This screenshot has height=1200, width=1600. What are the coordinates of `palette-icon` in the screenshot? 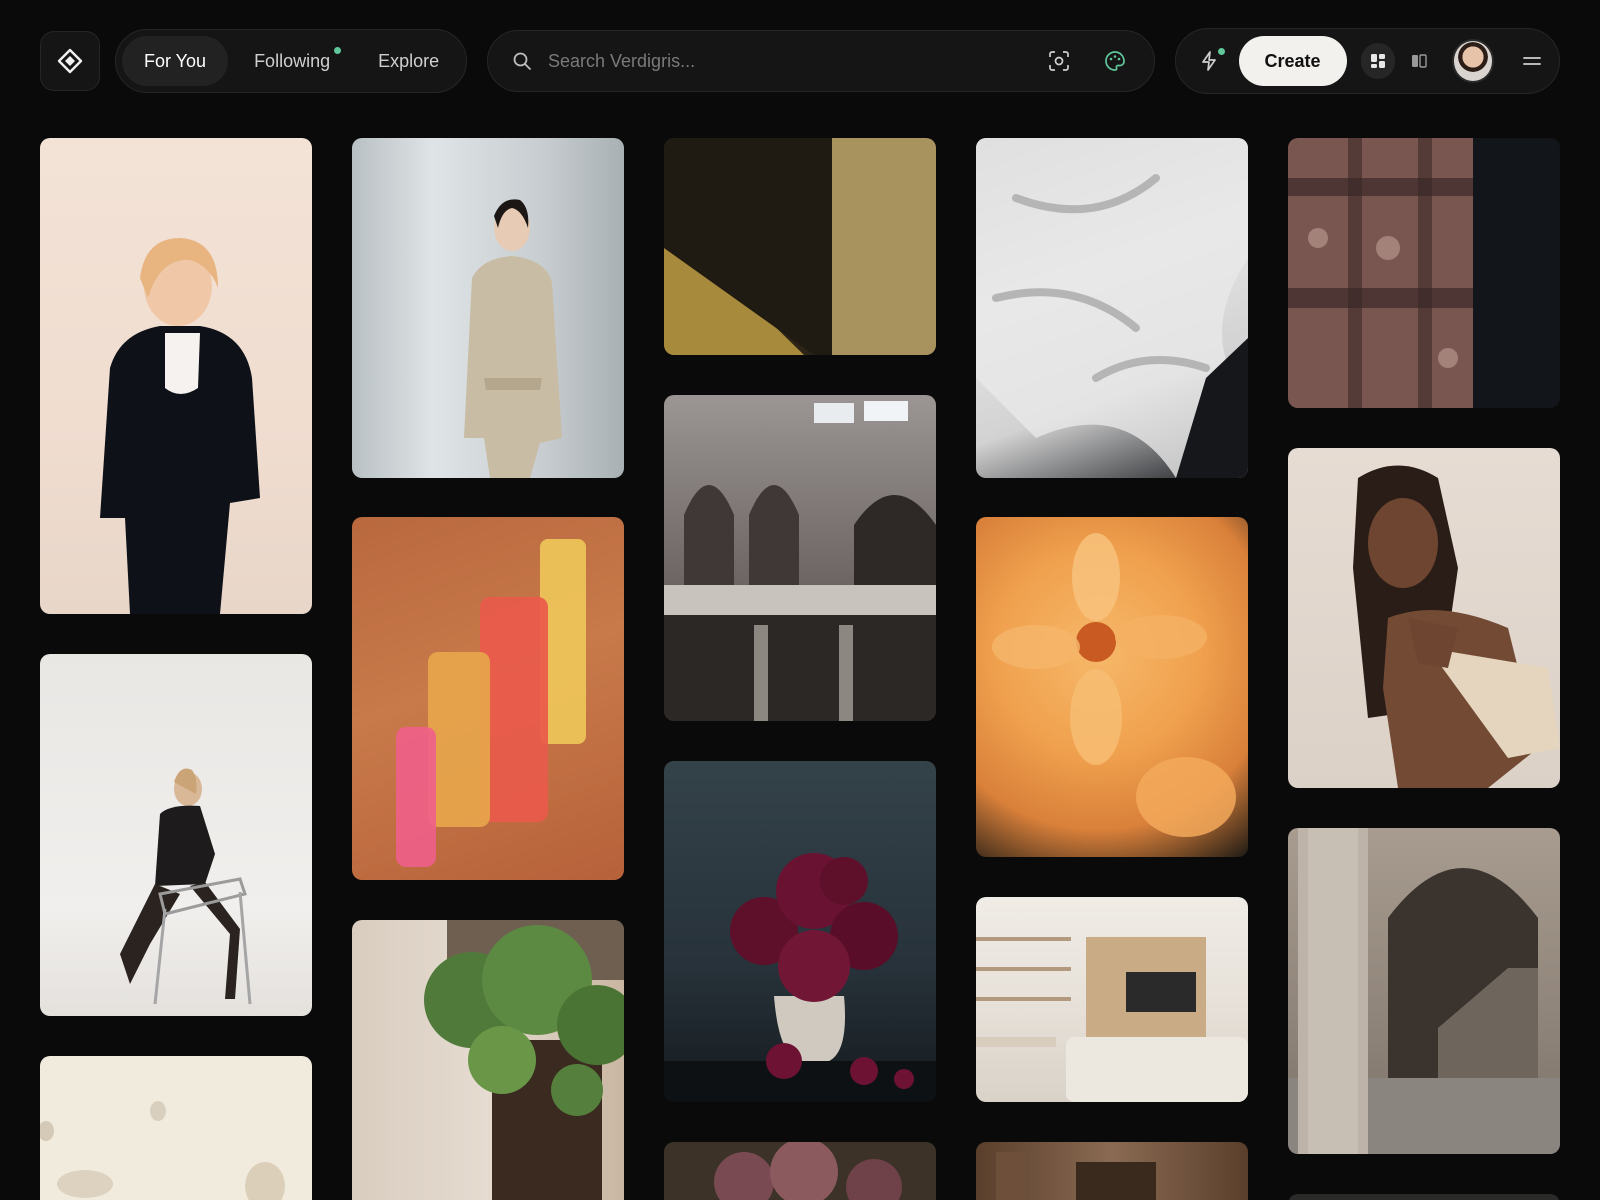 It's located at (1115, 61).